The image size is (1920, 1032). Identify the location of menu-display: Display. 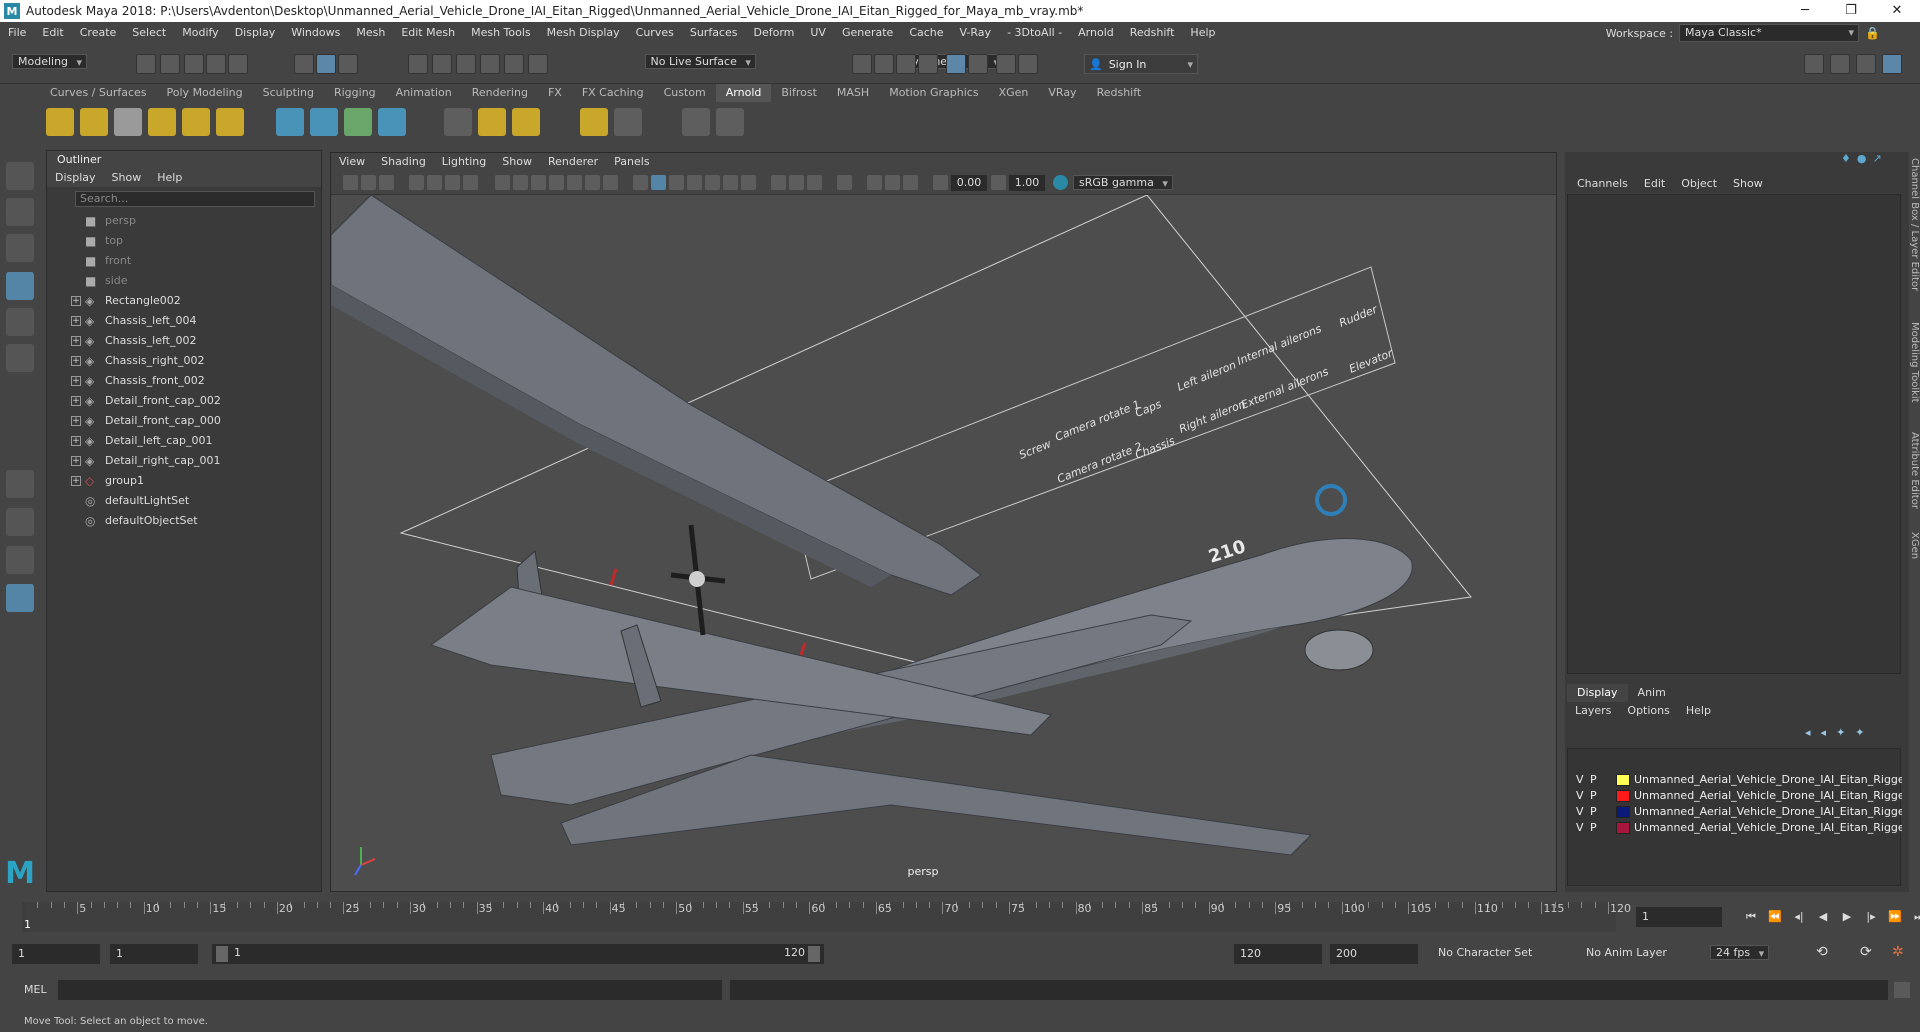
(255, 33).